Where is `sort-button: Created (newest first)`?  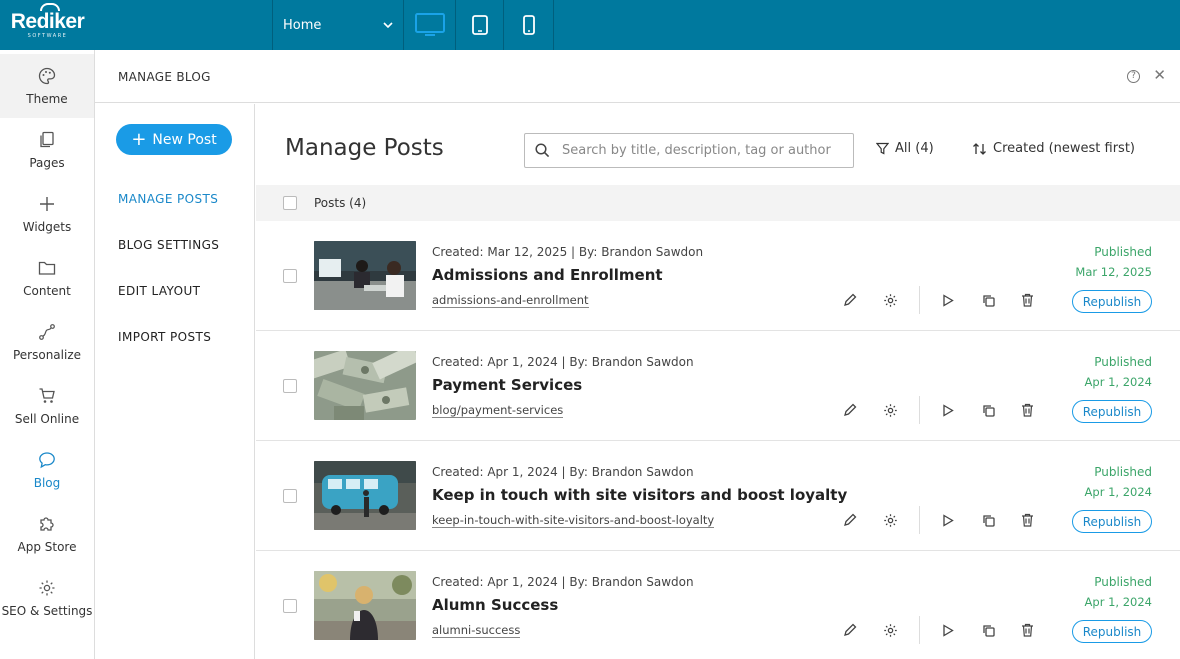 sort-button: Created (newest first) is located at coordinates (1053, 148).